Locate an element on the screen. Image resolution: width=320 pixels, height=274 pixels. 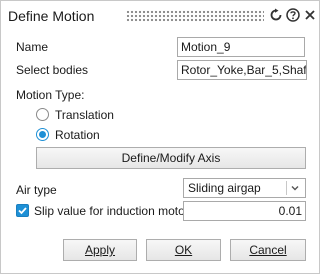
checkmark-icon is located at coordinates (22, 211).